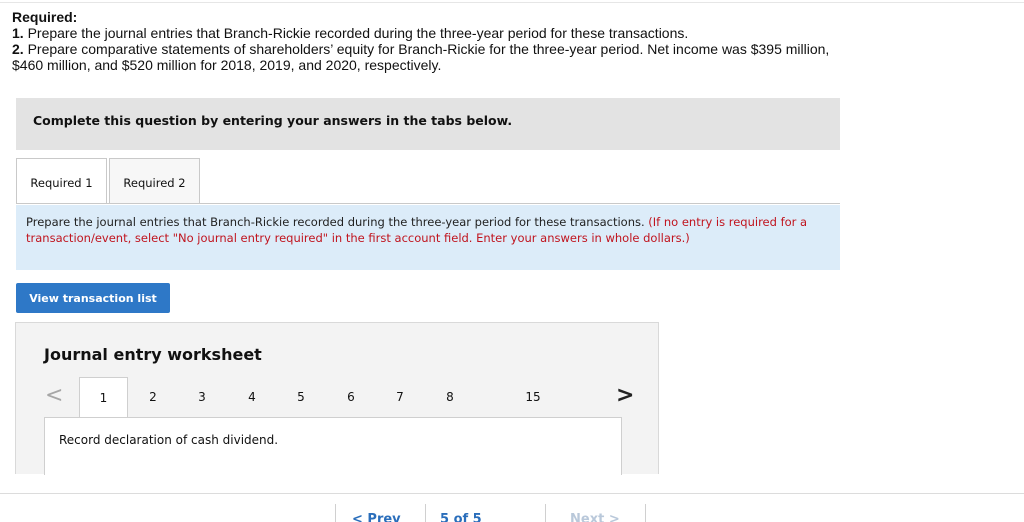 The image size is (1024, 522). What do you see at coordinates (45, 17) in the screenshot?
I see `required-heading: Required:` at bounding box center [45, 17].